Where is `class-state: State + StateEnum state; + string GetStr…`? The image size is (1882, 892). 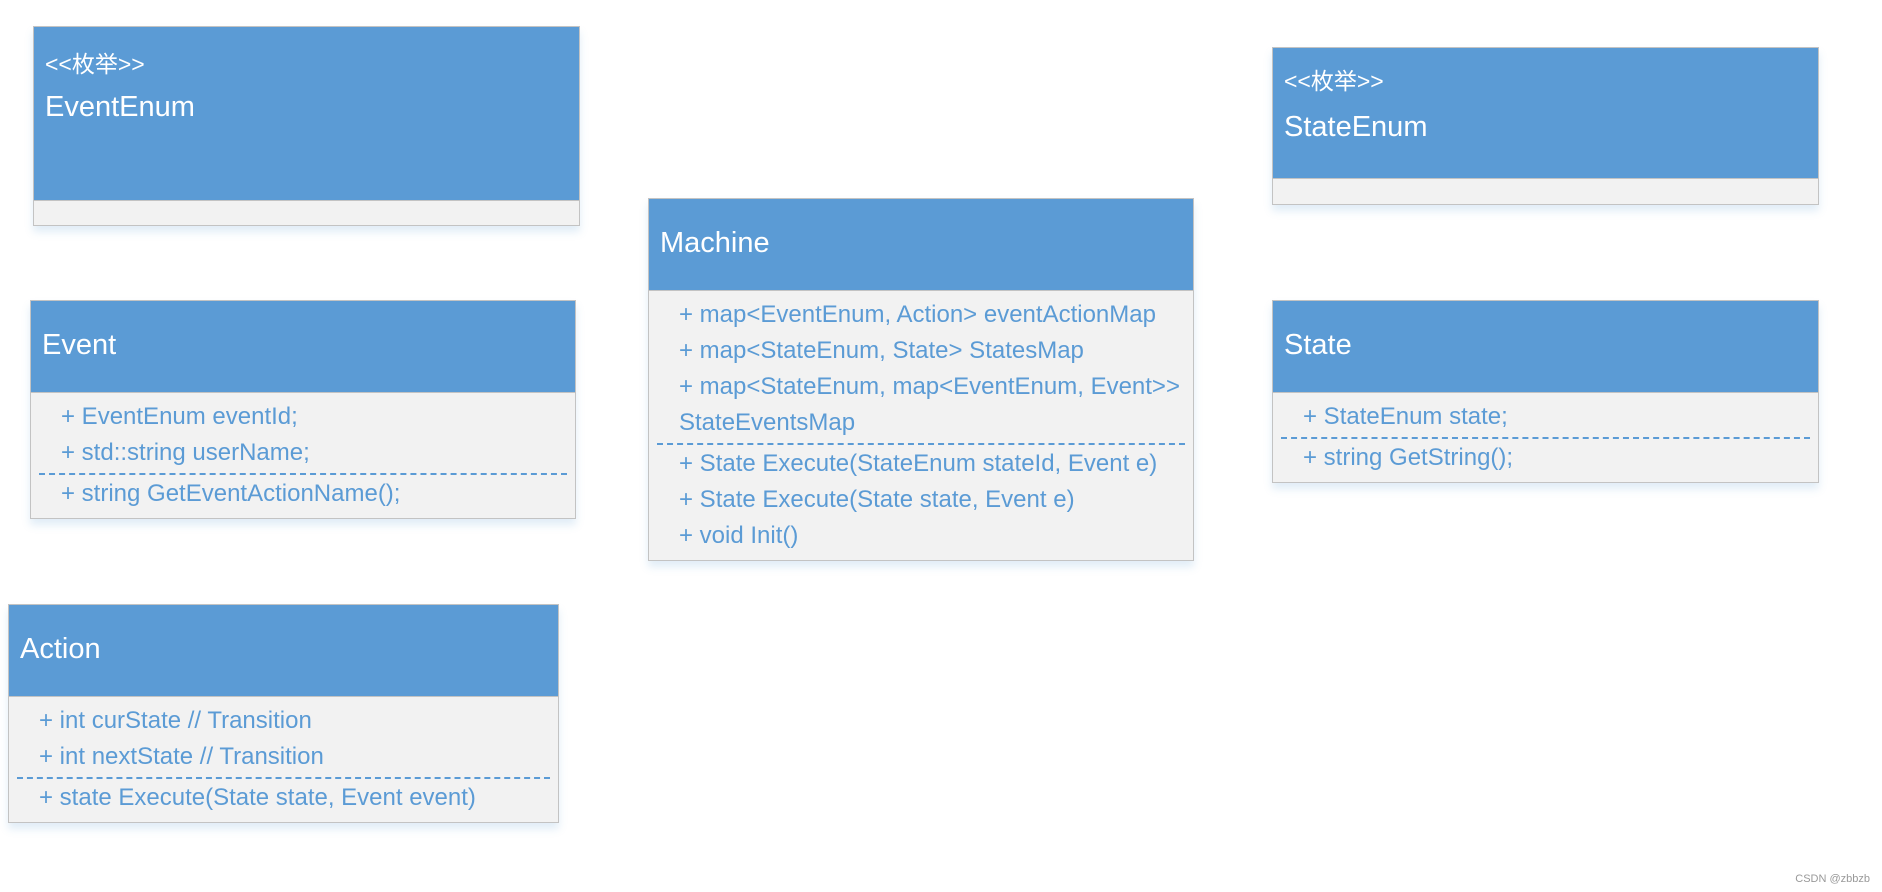
class-state: State + StateEnum state; + string GetStr… is located at coordinates (1545, 391).